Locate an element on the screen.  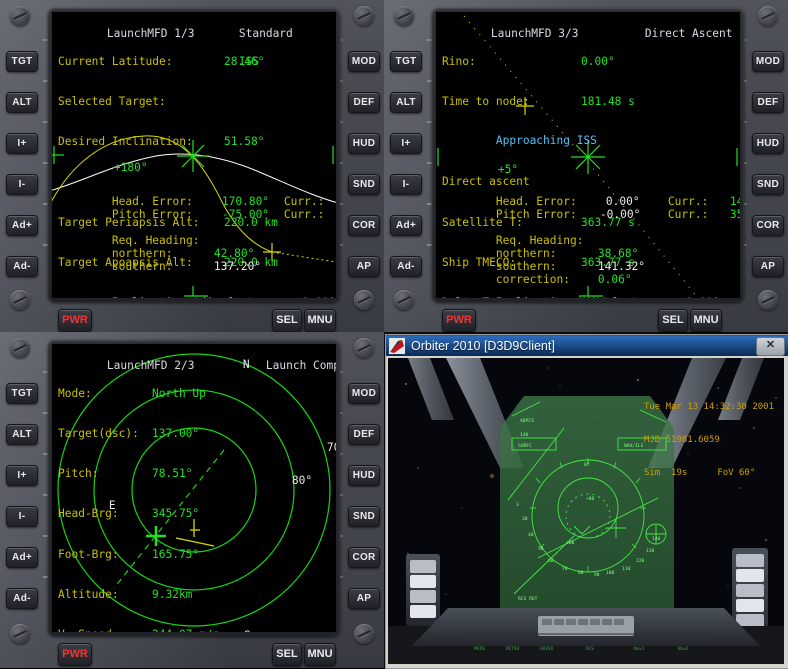
mfd3-button-snd: SND is located at coordinates (768, 184).